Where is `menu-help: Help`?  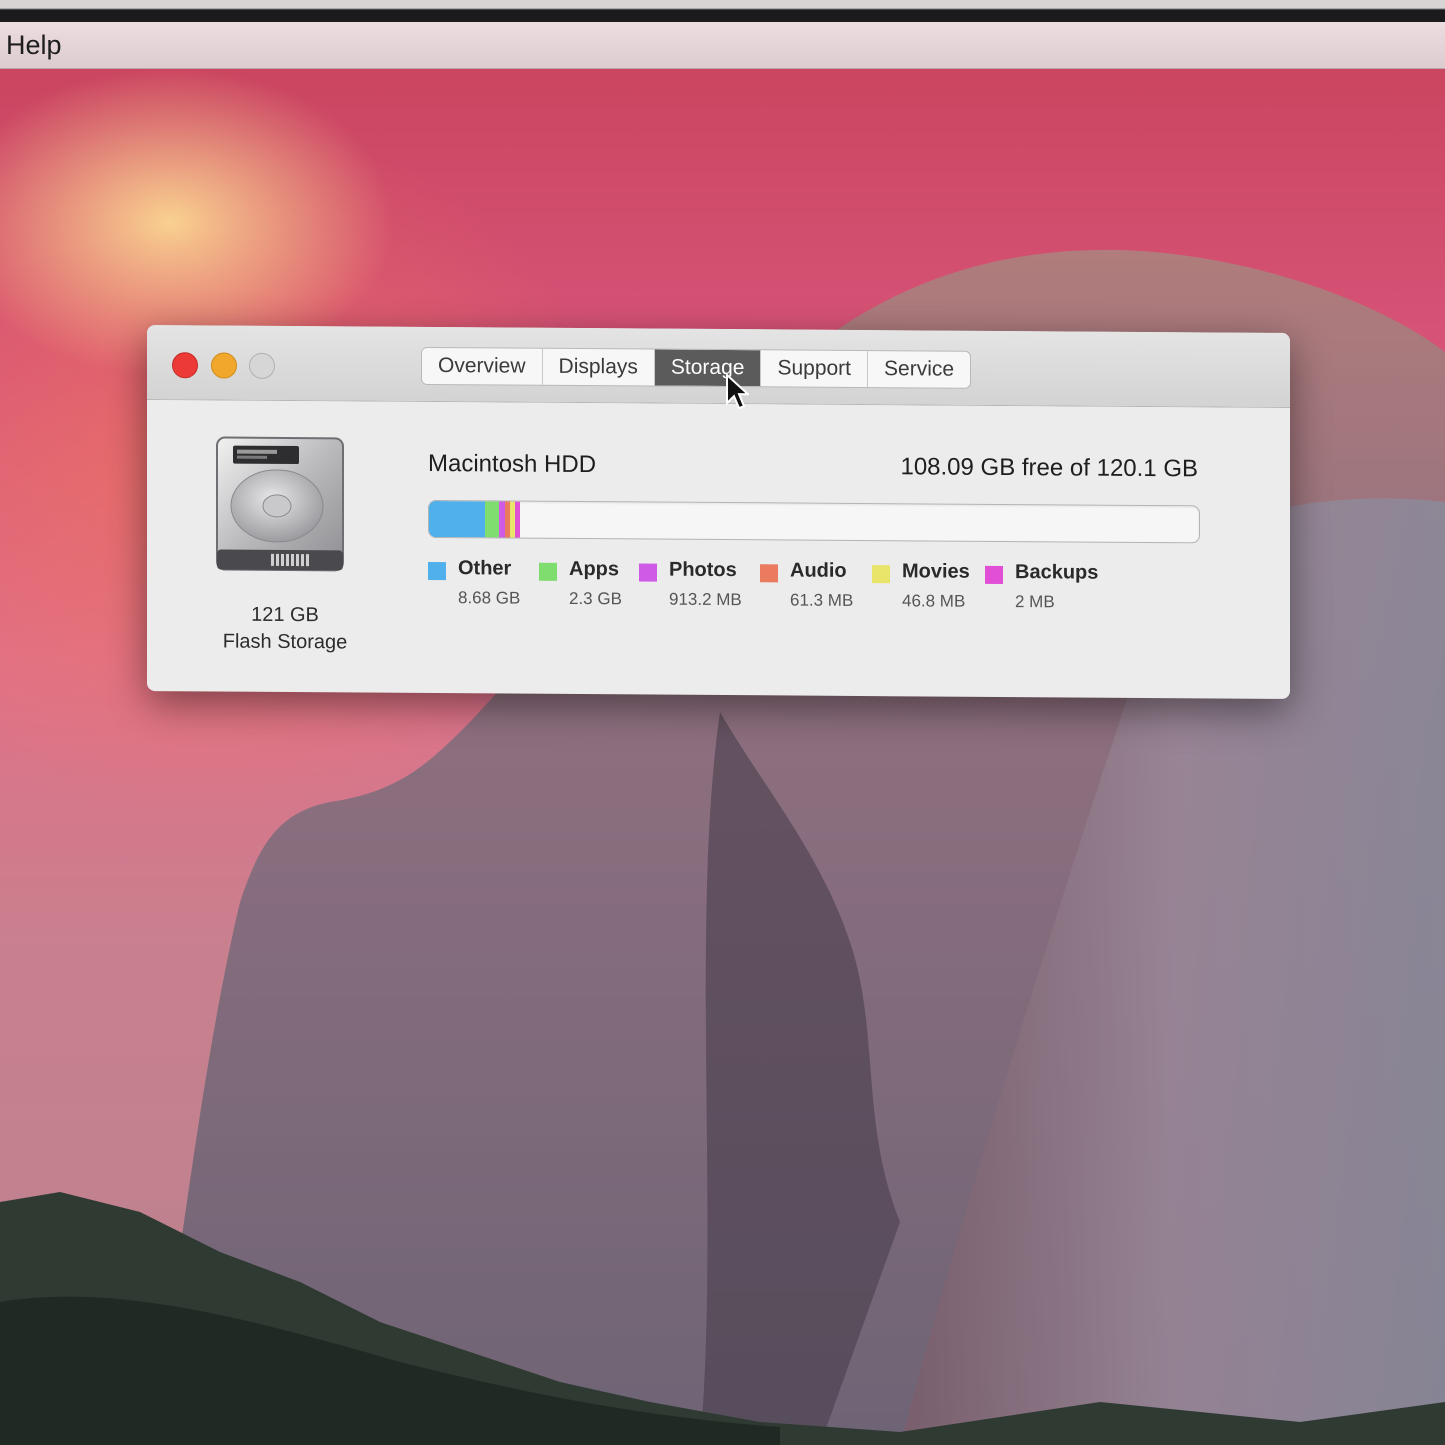 menu-help: Help is located at coordinates (34, 45).